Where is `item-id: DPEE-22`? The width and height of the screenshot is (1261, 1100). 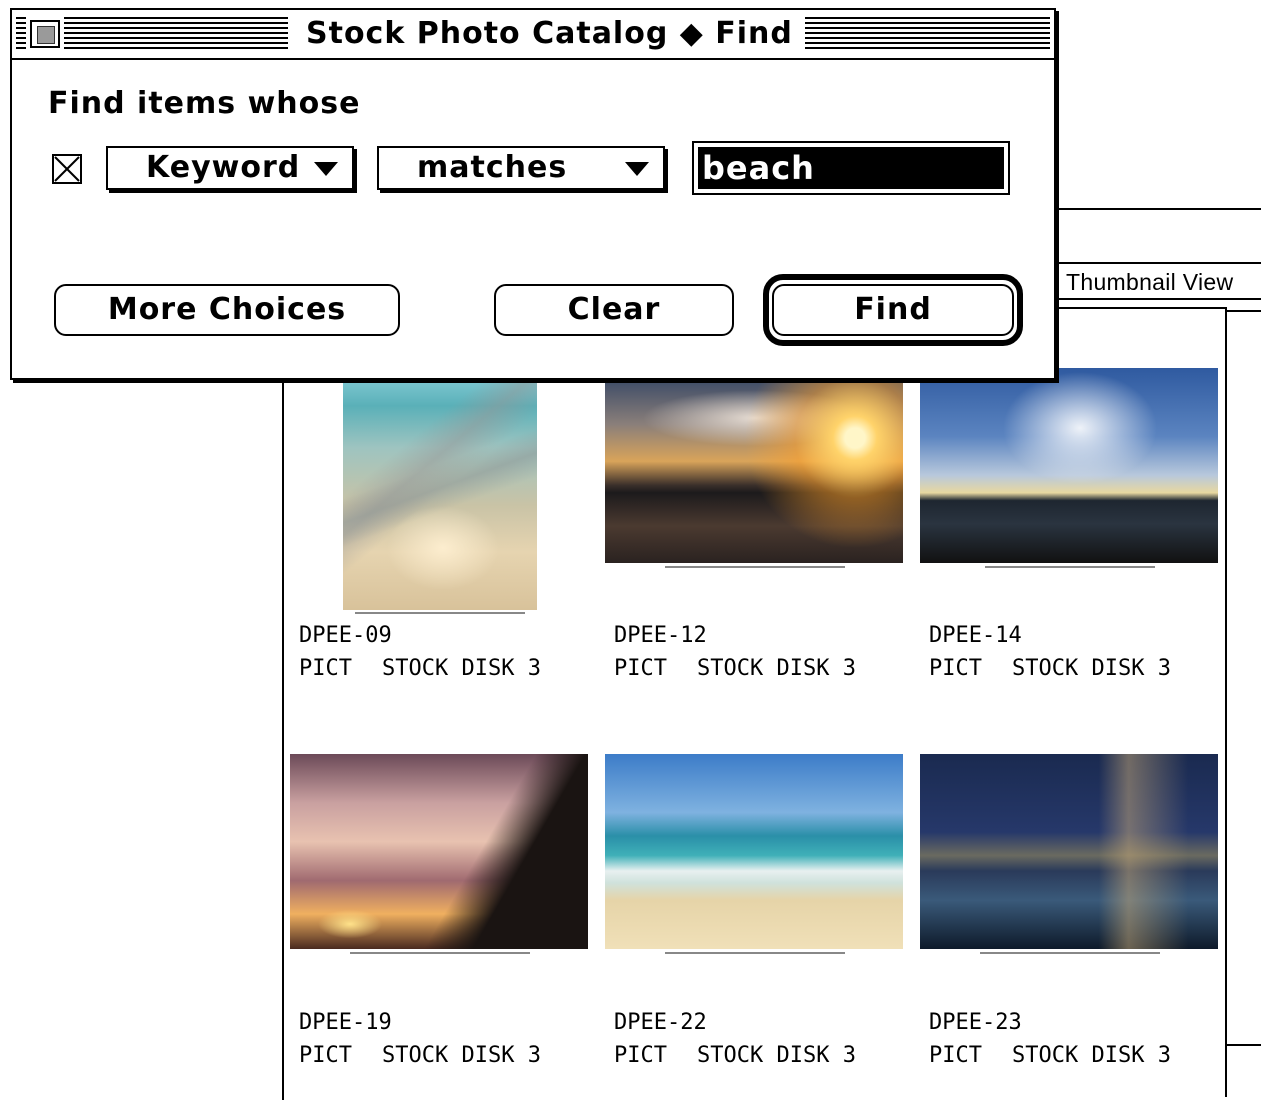 item-id: DPEE-22 is located at coordinates (660, 1022).